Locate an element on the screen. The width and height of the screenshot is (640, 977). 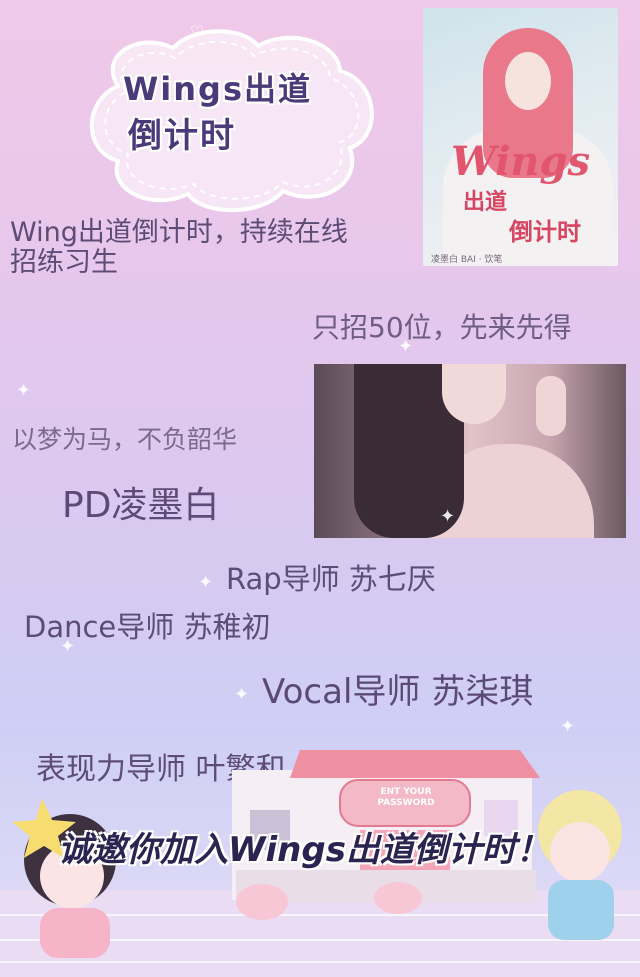
poster-subtitle-2: 倒计时 is located at coordinates (545, 232).